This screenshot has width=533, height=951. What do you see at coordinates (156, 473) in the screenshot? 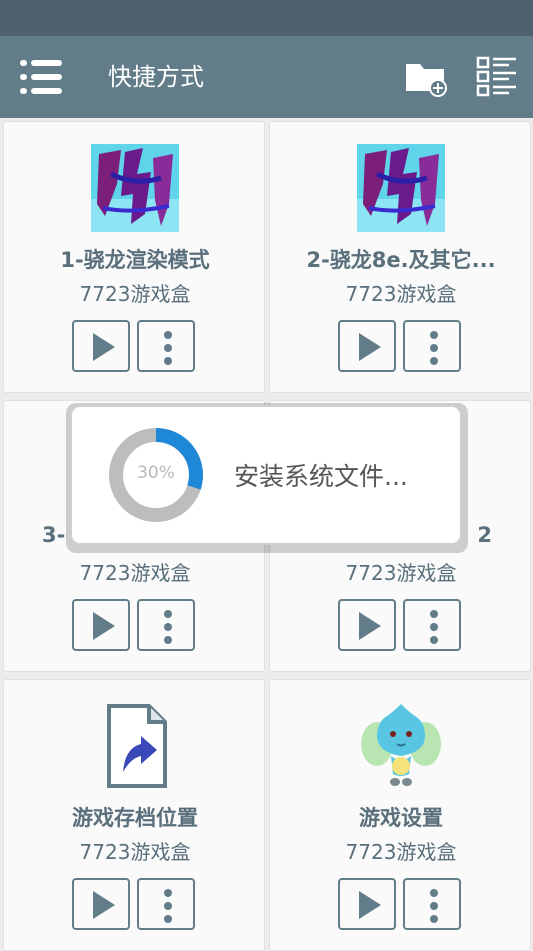
I see `progress-percent: 30%` at bounding box center [156, 473].